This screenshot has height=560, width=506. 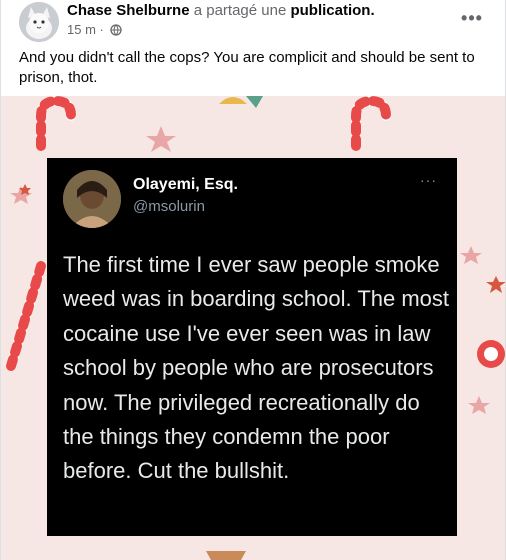 I want to click on tweet-handle: @msolurin, so click(x=169, y=206).